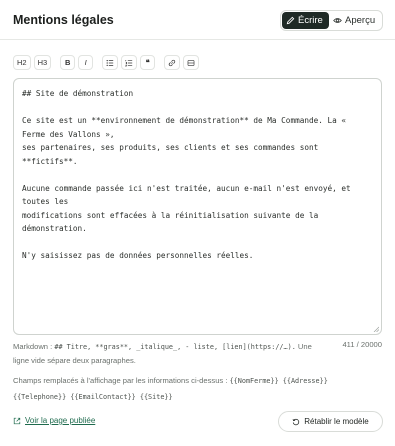 This screenshot has height=446, width=395. I want to click on preview-mode-button: Aperçu, so click(354, 20).